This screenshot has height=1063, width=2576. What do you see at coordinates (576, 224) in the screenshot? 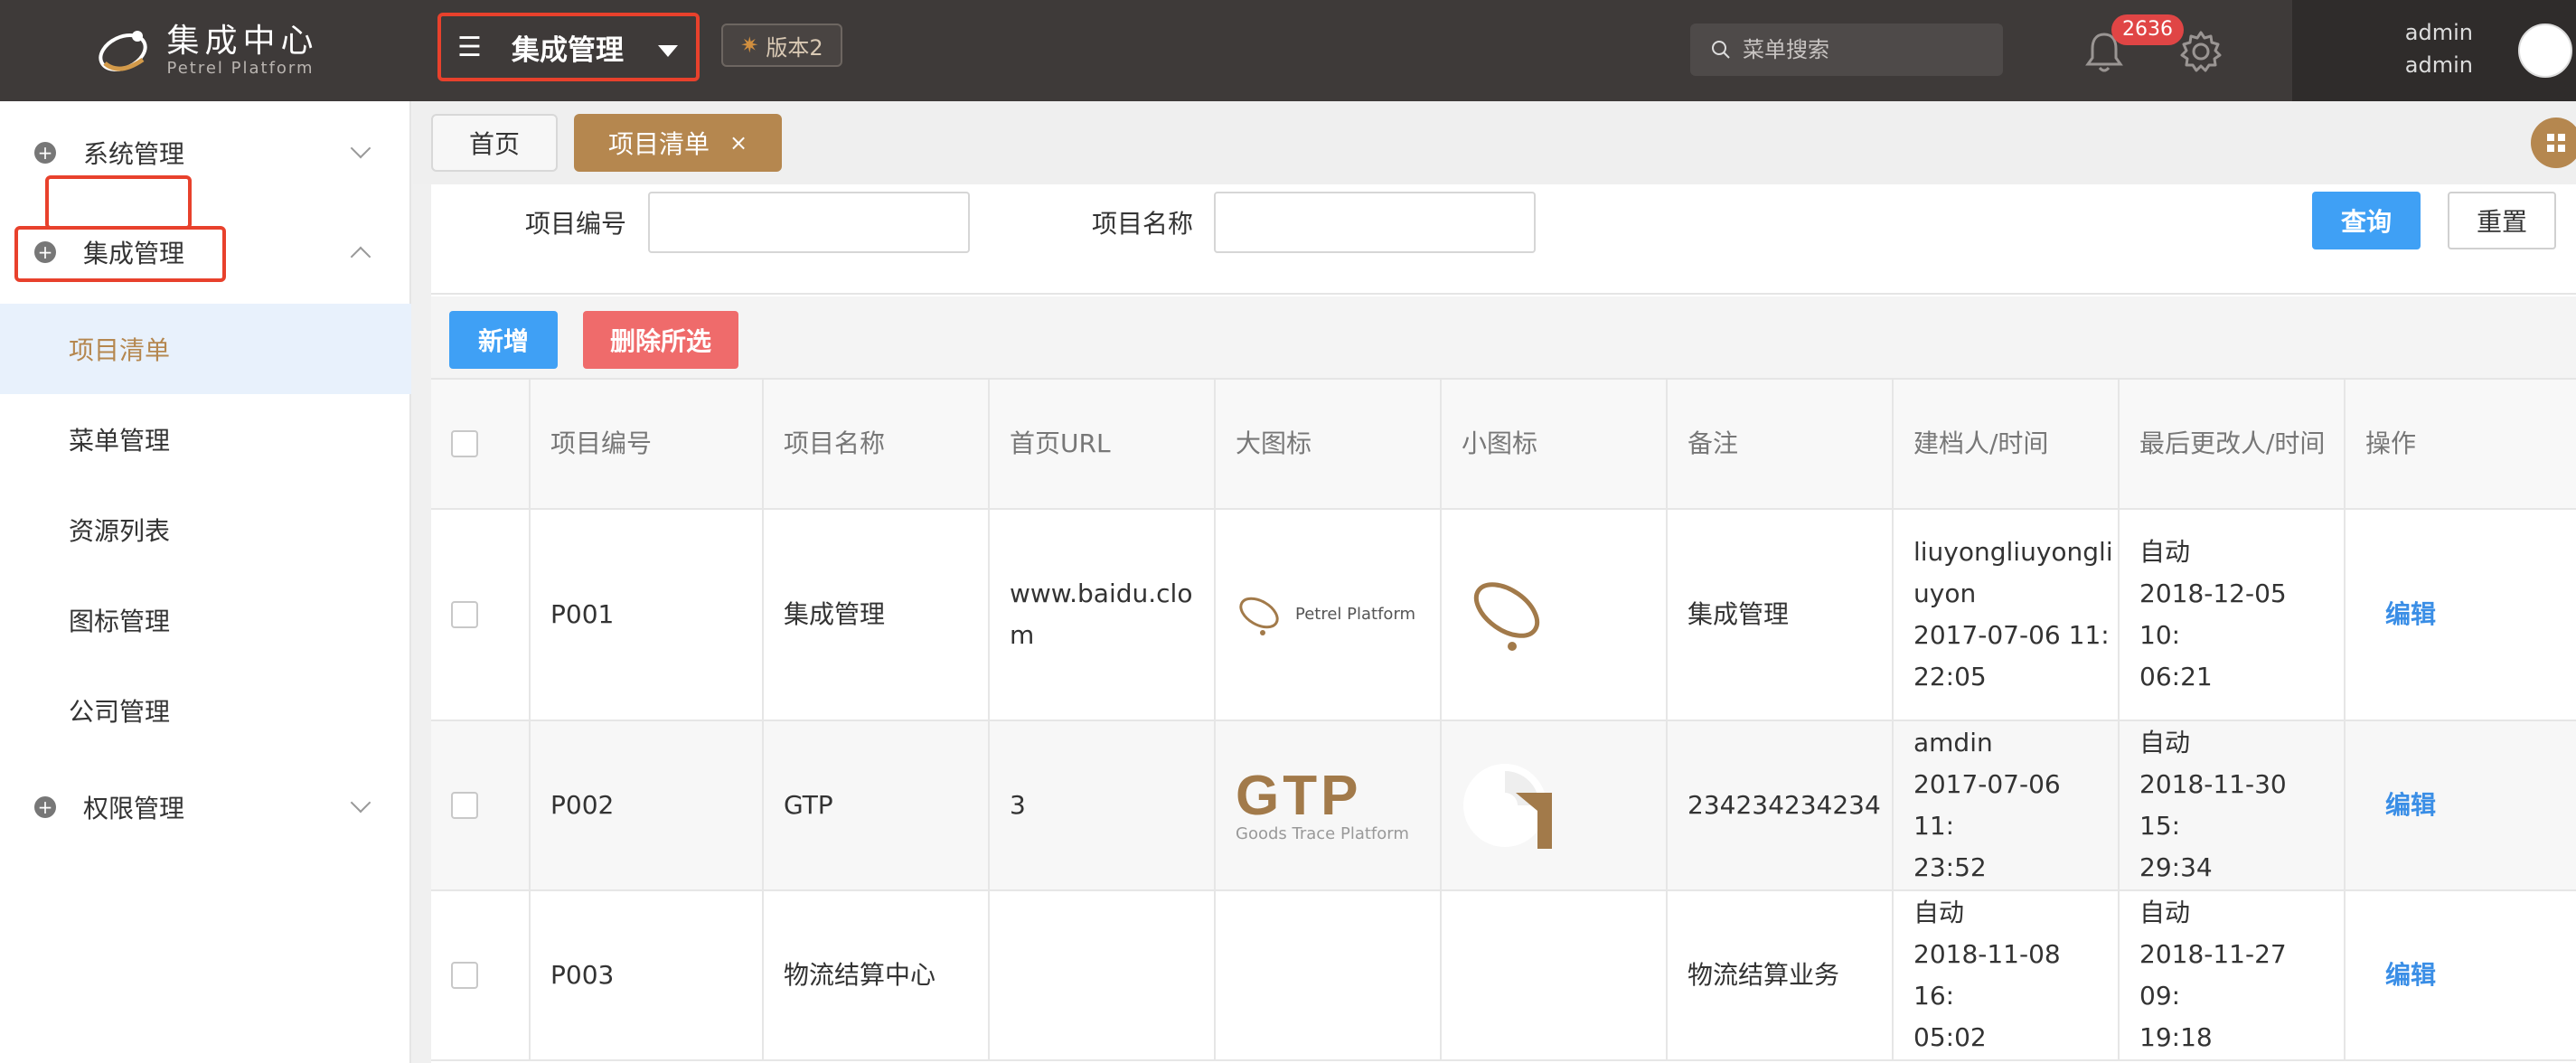
I see `project-code-label: 项目编号` at bounding box center [576, 224].